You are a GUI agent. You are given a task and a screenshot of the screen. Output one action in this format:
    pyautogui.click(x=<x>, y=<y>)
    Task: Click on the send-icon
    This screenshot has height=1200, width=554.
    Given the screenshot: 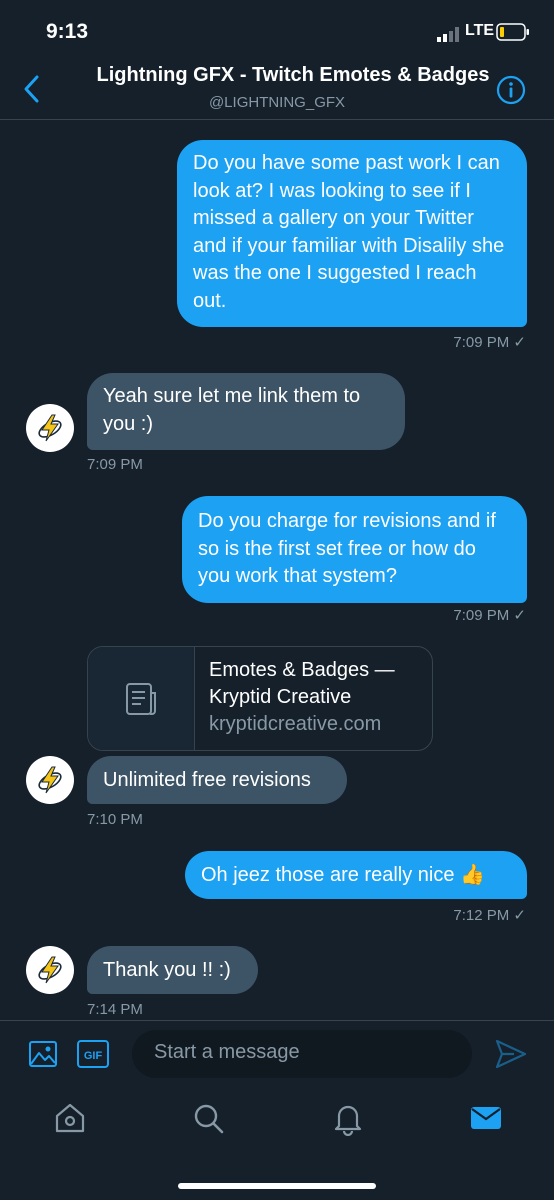 What is the action you would take?
    pyautogui.click(x=511, y=1054)
    